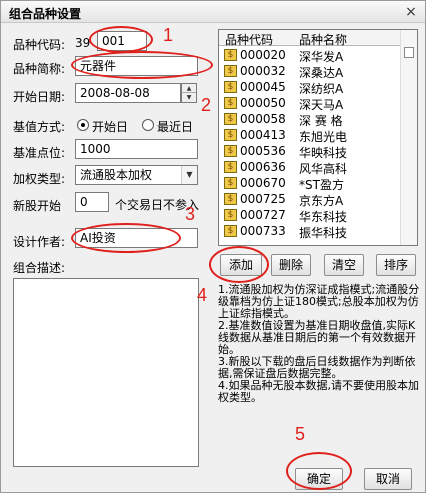 This screenshot has height=493, width=426. What do you see at coordinates (189, 88) in the screenshot?
I see `spin-up-icon: ▲` at bounding box center [189, 88].